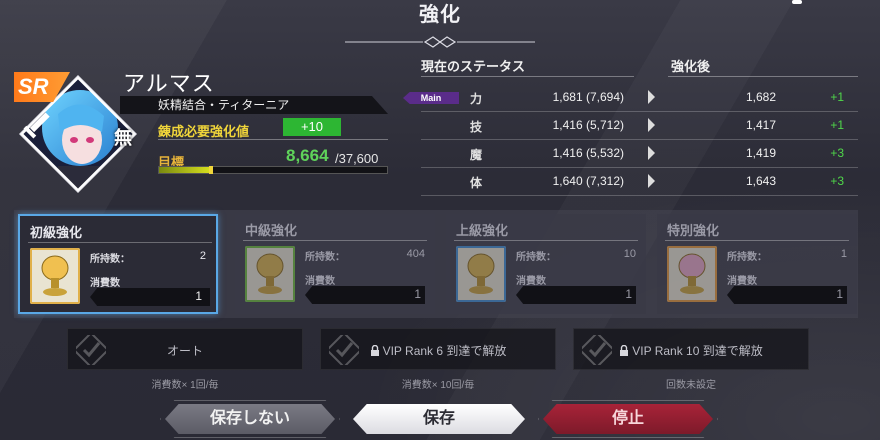 Image resolution: width=880 pixels, height=440 pixels. What do you see at coordinates (629, 254) in the screenshot?
I see `owned-value: 10` at bounding box center [629, 254].